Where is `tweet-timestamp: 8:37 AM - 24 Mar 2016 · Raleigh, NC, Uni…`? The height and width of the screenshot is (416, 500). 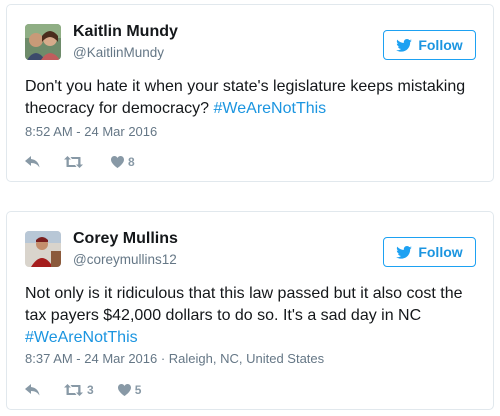
tweet-timestamp: 8:37 AM - 24 Mar 2016 · Raleigh, NC, Uni… is located at coordinates (174, 358).